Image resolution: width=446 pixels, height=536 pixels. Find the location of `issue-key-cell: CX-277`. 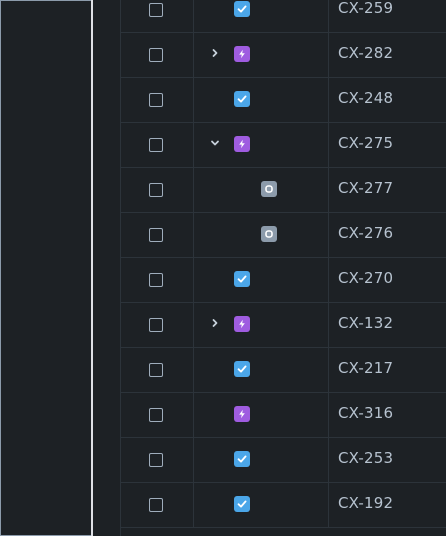

issue-key-cell: CX-277 is located at coordinates (387, 189).